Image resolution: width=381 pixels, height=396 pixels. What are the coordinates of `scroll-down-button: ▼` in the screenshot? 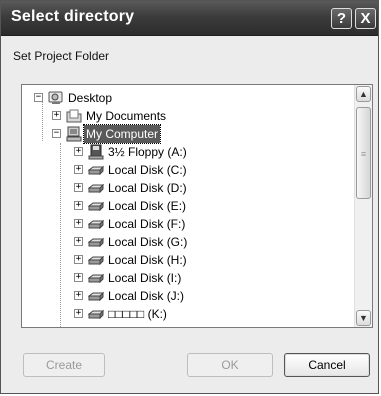 It's located at (363, 318).